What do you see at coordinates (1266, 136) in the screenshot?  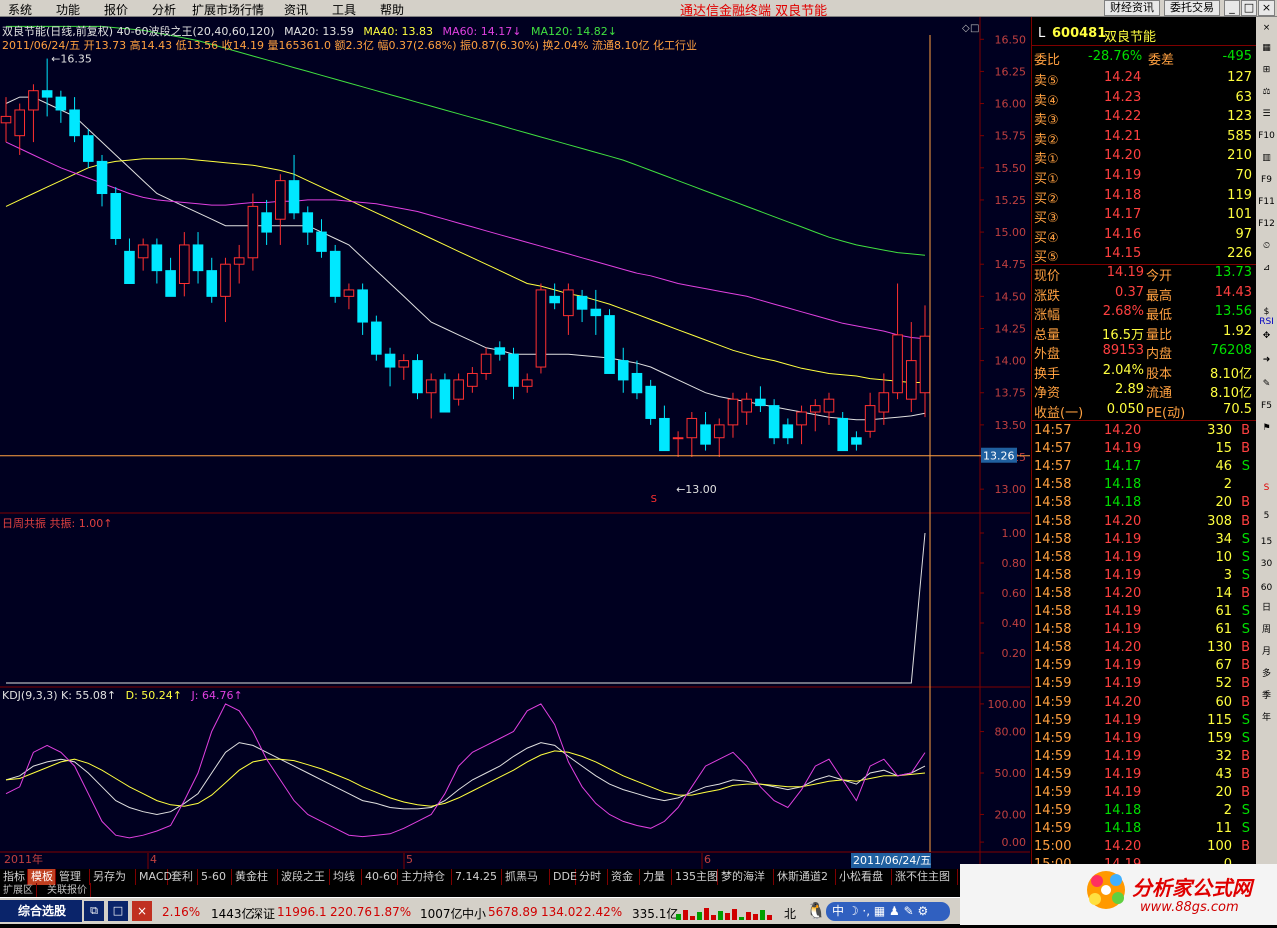 I see `f10-icon: F10` at bounding box center [1266, 136].